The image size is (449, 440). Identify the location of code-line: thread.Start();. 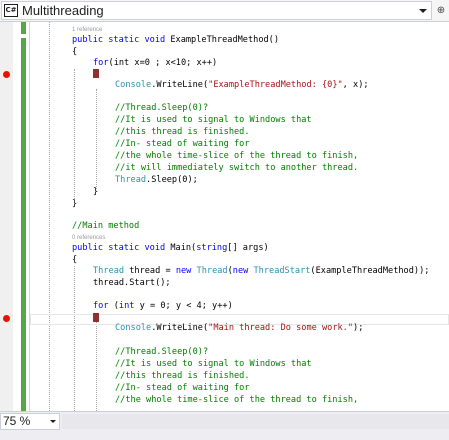
(132, 283).